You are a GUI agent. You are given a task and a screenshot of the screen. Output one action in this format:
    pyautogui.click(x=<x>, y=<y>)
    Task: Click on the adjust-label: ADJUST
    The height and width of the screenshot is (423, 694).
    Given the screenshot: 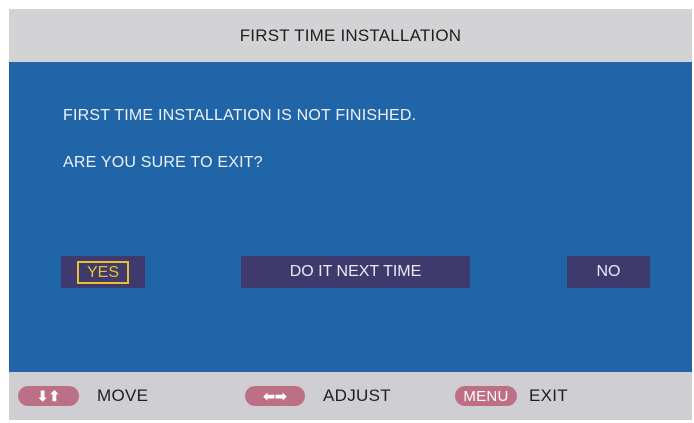 What is the action you would take?
    pyautogui.click(x=357, y=395)
    